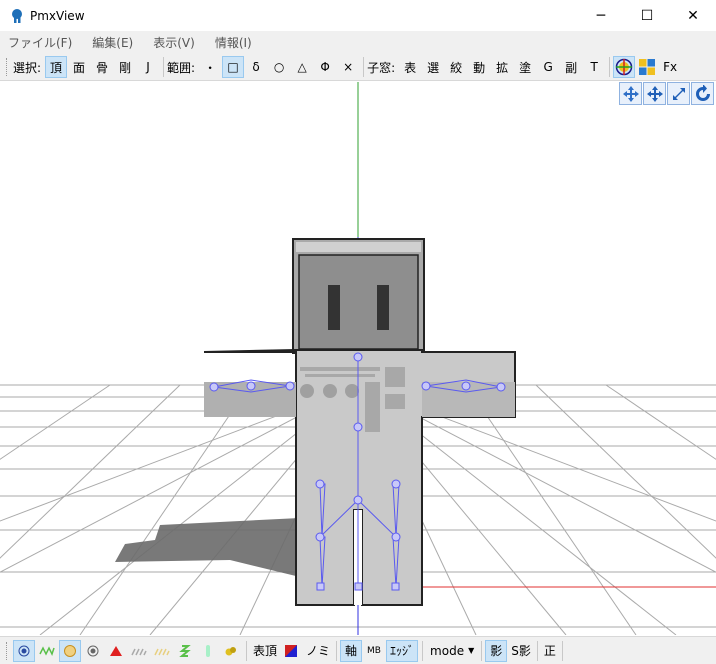 Image resolution: width=716 pixels, height=664 pixels. I want to click on range-delta-button: δ, so click(256, 67).